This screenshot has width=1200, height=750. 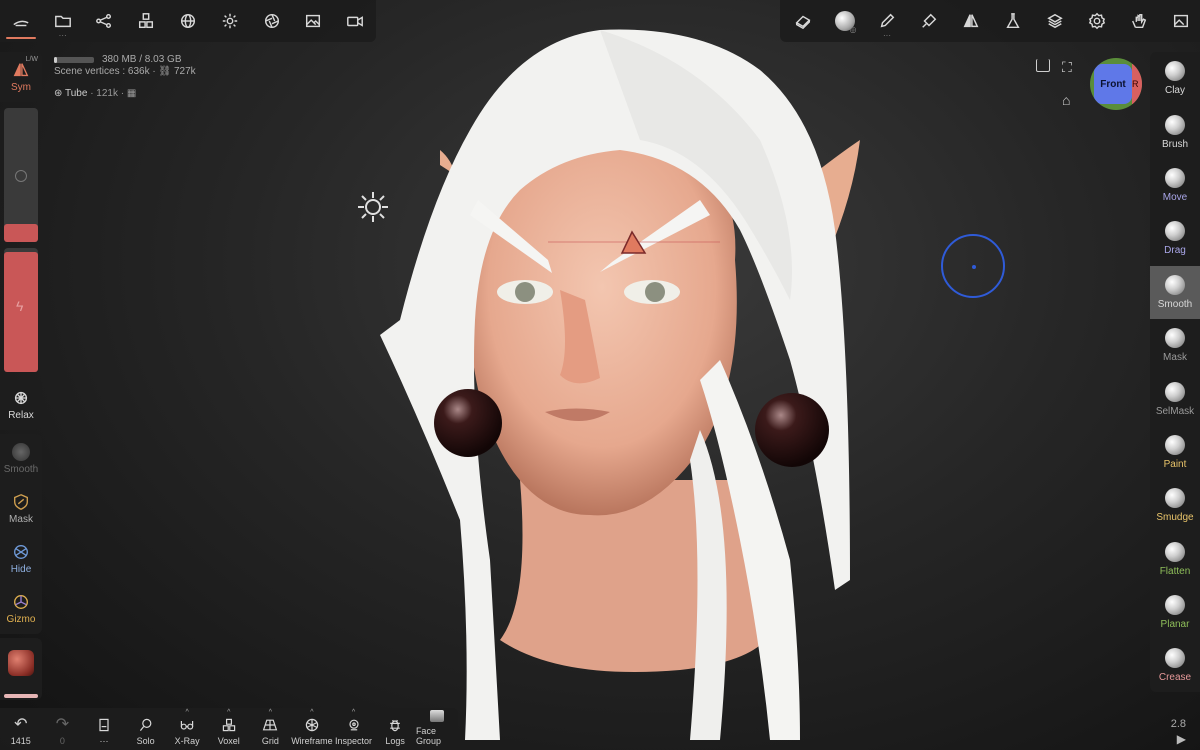 I want to click on tool-crease: Crease, so click(x=1175, y=665).